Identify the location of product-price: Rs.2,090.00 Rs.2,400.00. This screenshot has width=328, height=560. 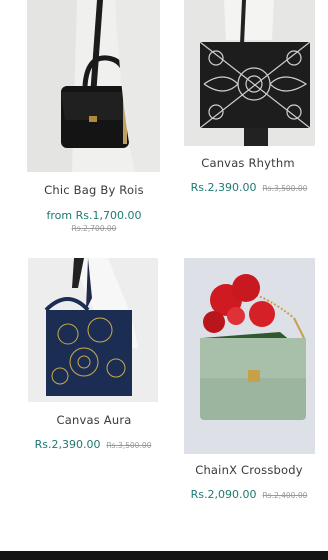
(246, 492).